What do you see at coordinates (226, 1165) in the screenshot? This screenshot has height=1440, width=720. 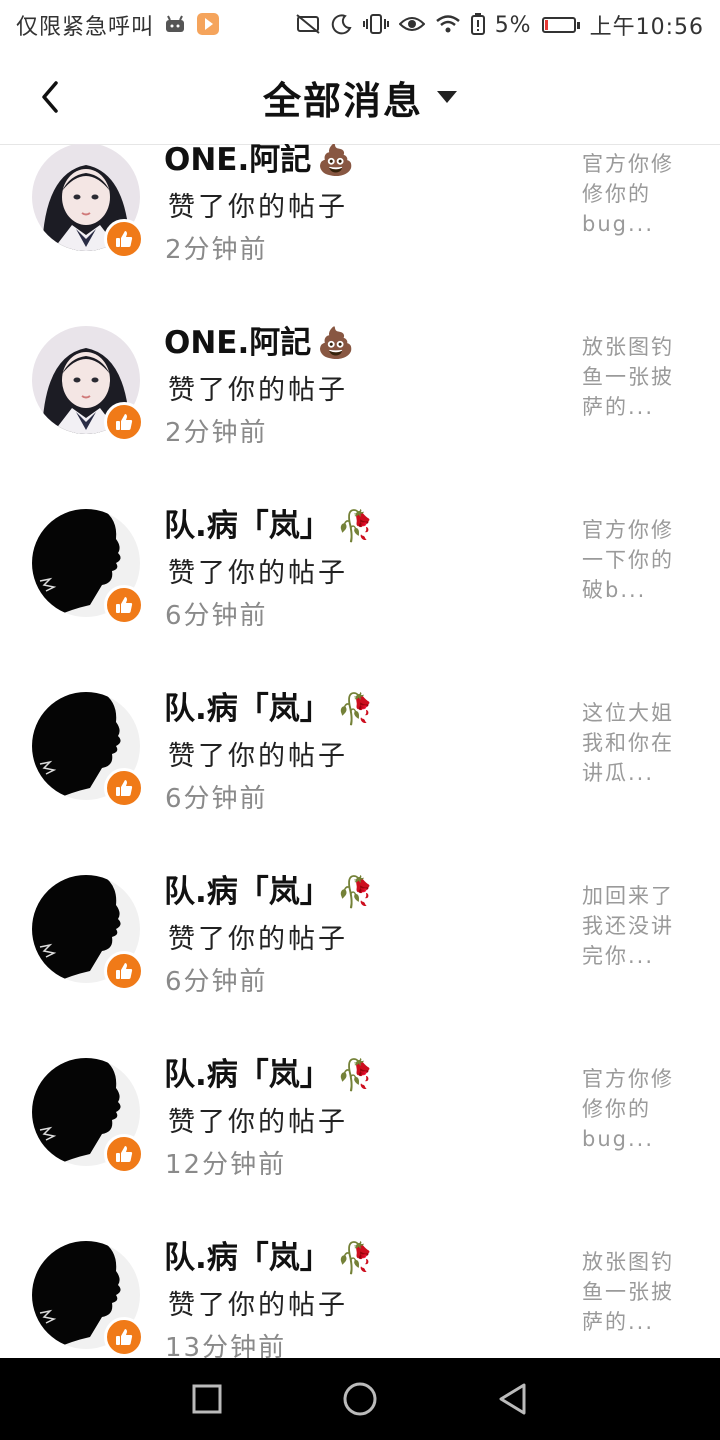 I see `timestamp: 12分钟前` at bounding box center [226, 1165].